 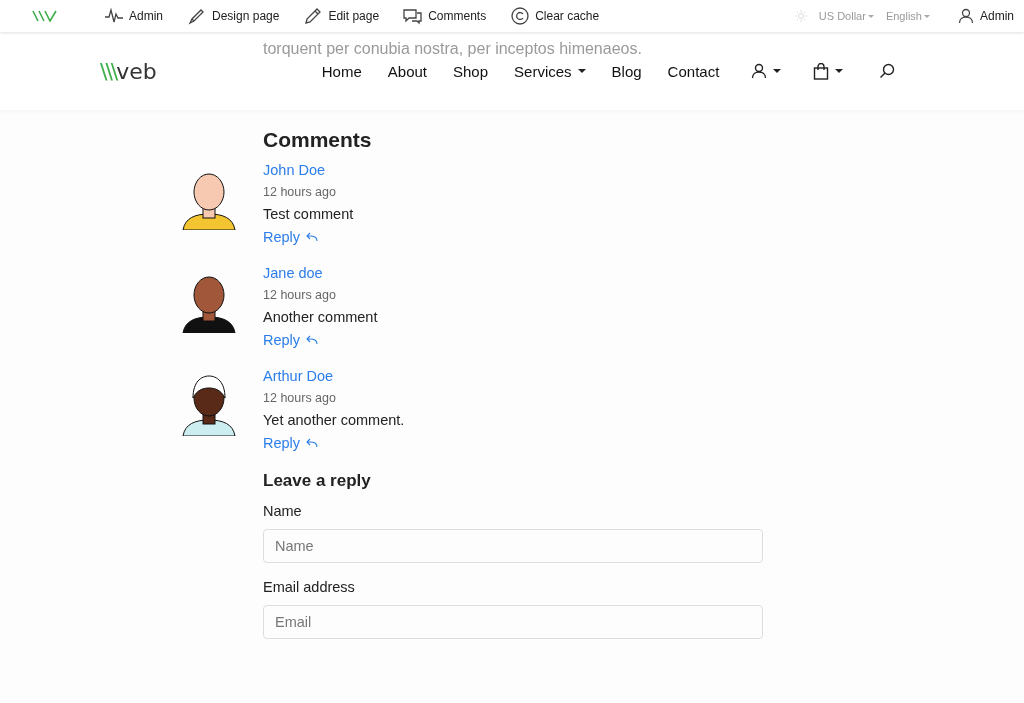 I want to click on input-field: Email, so click(x=513, y=622).